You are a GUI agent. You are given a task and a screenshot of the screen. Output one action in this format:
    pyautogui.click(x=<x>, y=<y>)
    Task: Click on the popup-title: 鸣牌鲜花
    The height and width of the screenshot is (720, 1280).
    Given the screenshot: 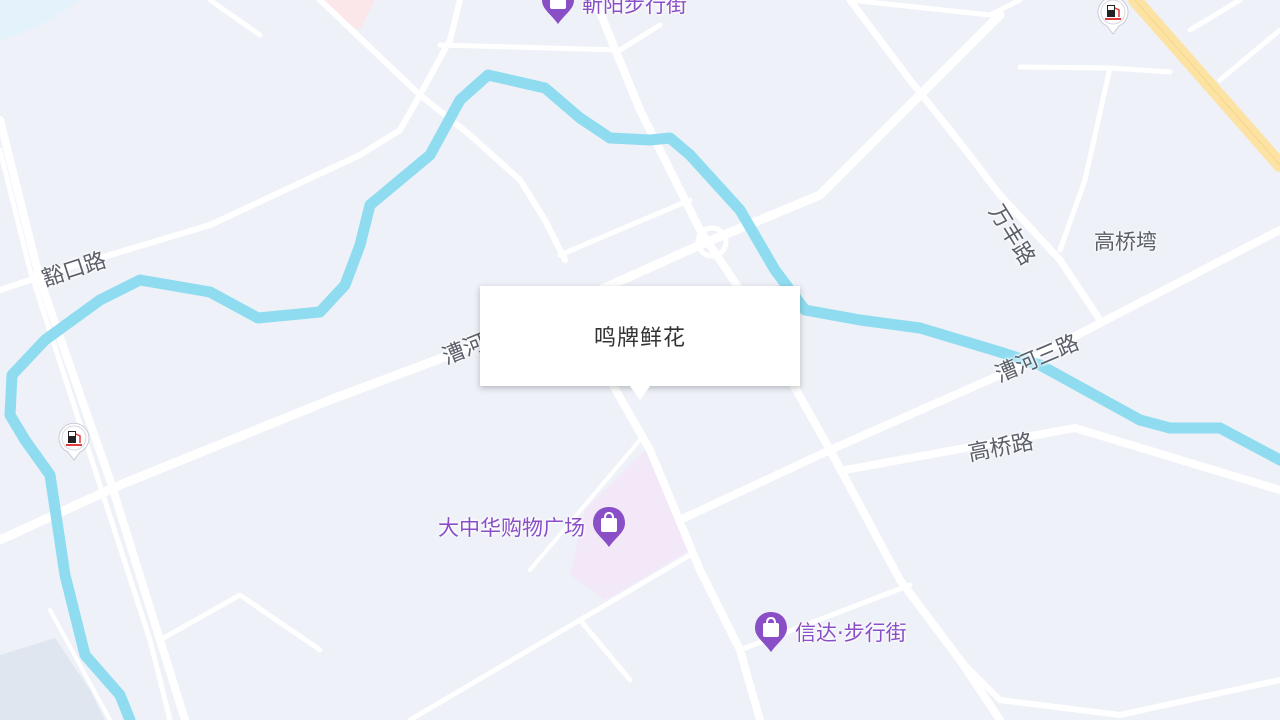 What is the action you would take?
    pyautogui.click(x=639, y=338)
    